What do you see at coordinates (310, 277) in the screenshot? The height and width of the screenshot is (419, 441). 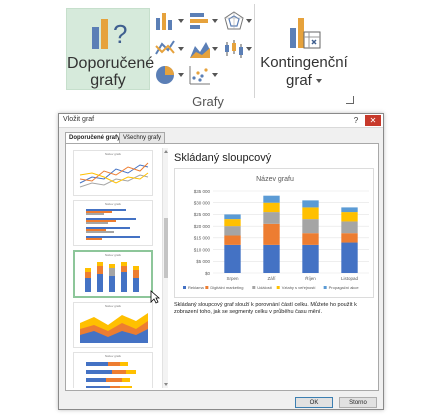 I see `x-tick-label: Říjen` at bounding box center [310, 277].